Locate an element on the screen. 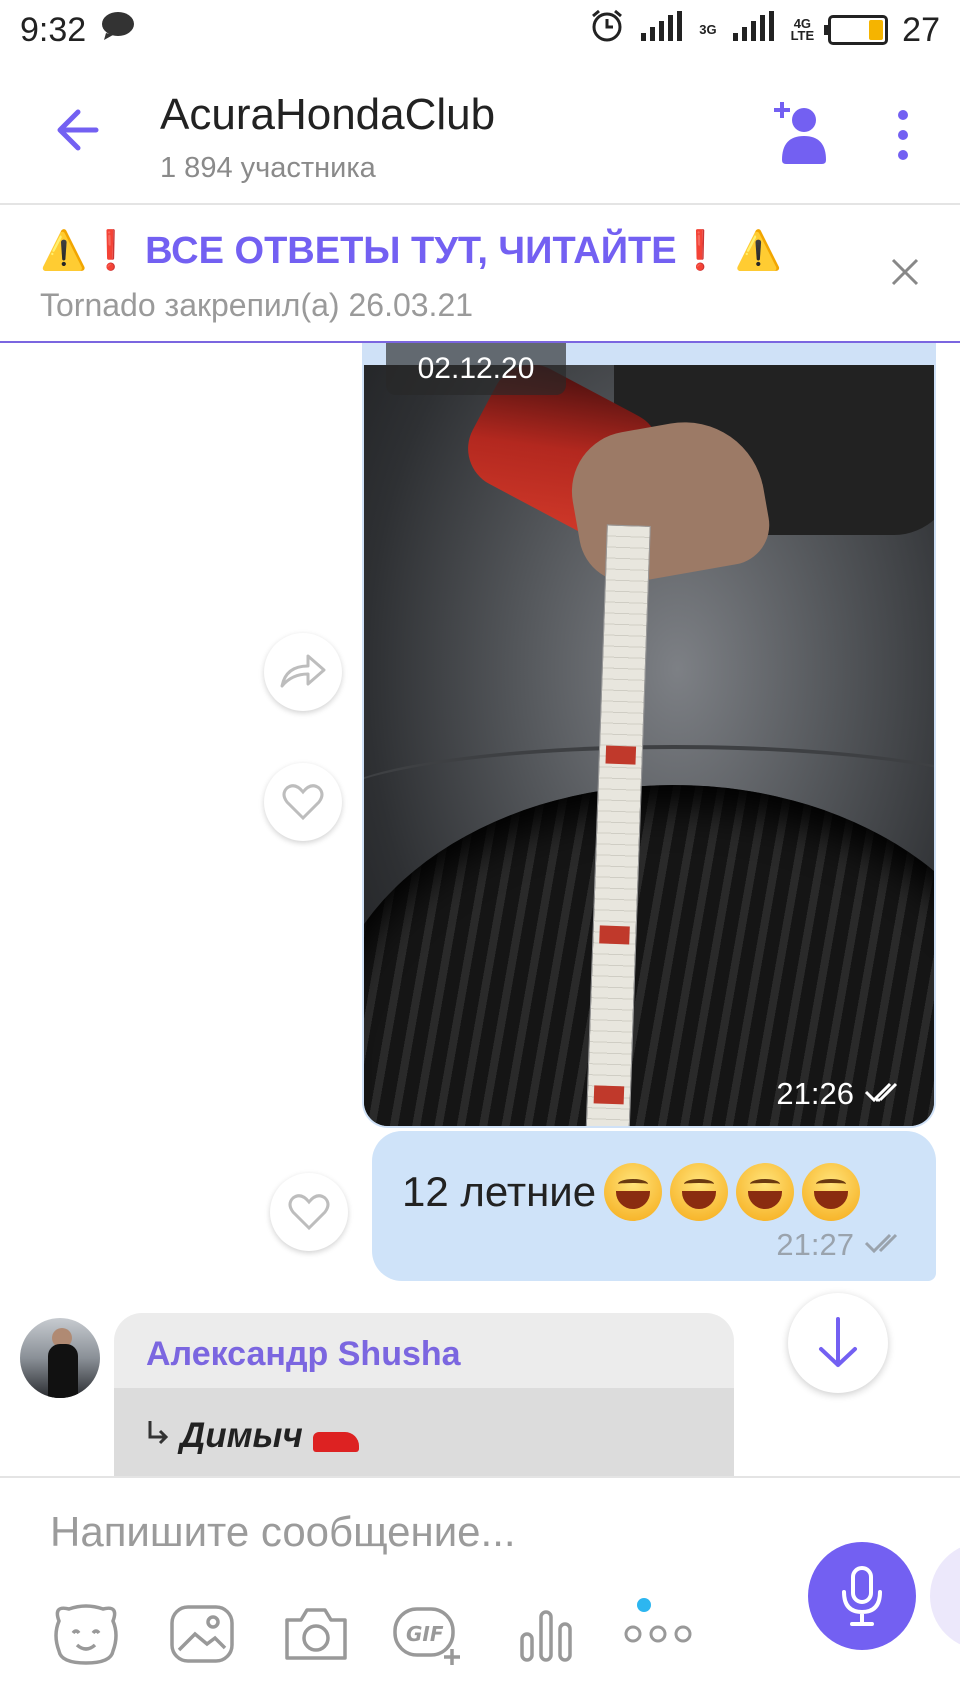  alarm-icon is located at coordinates (607, 30).